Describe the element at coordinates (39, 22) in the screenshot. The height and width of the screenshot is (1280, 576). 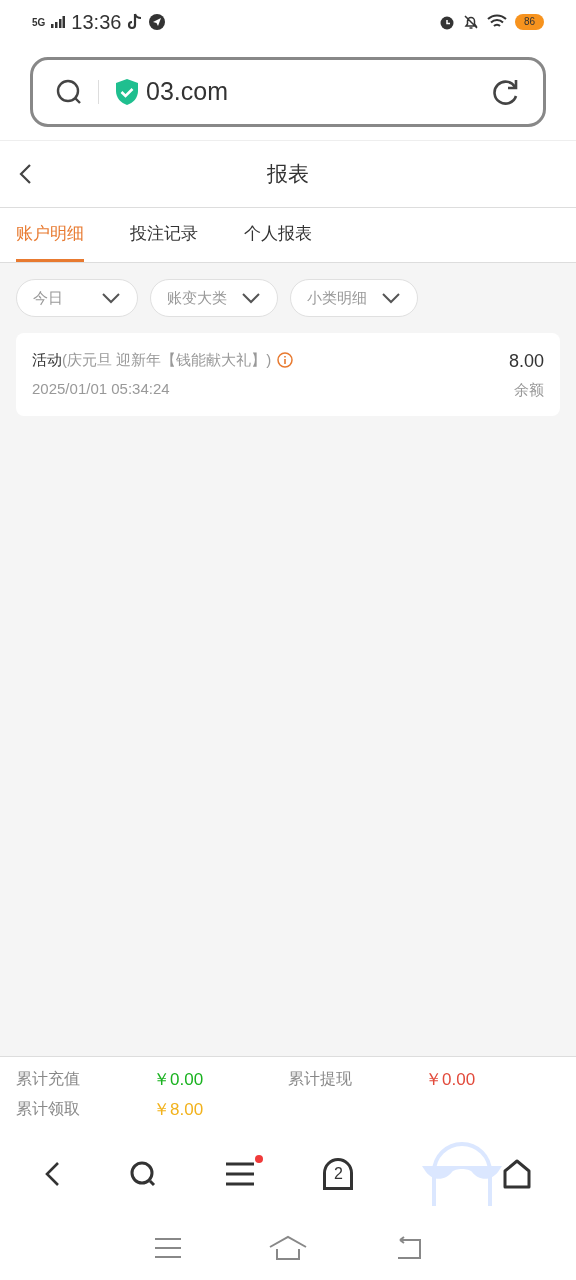
I see `network-label: 5G` at that location.